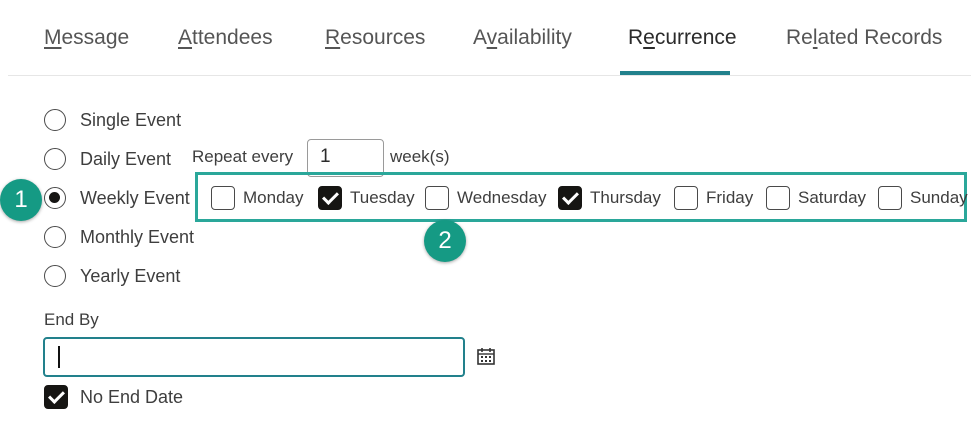  What do you see at coordinates (486, 356) in the screenshot?
I see `calendar-icon` at bounding box center [486, 356].